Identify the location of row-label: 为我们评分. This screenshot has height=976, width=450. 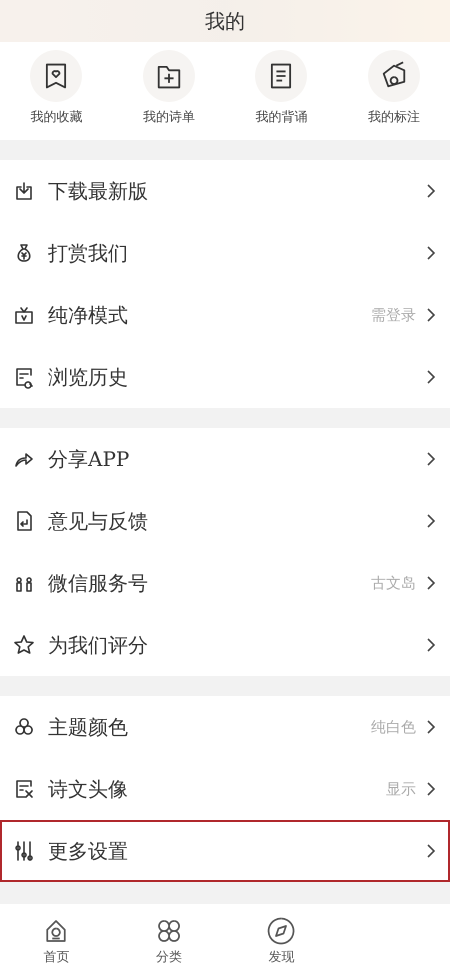
(98, 645).